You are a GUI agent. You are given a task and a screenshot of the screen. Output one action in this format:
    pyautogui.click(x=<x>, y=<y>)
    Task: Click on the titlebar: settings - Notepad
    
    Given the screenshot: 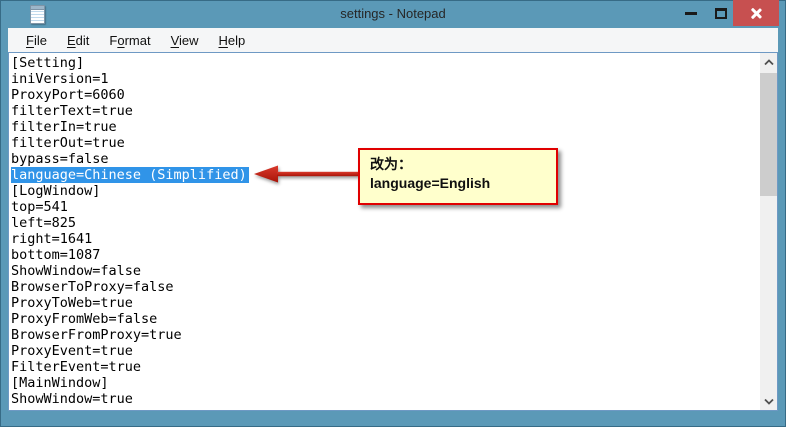 What is the action you would take?
    pyautogui.click(x=393, y=14)
    